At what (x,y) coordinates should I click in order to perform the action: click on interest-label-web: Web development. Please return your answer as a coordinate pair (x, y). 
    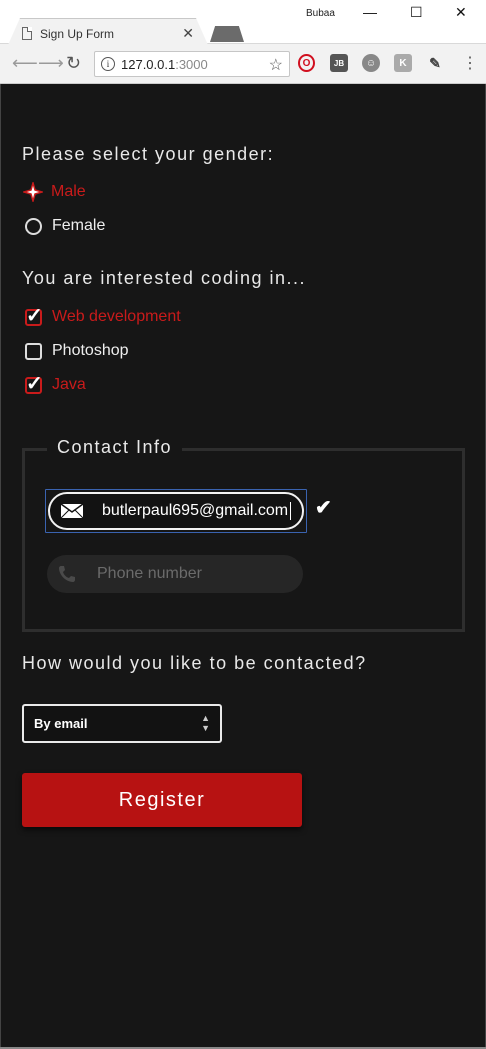
    Looking at the image, I should click on (116, 316).